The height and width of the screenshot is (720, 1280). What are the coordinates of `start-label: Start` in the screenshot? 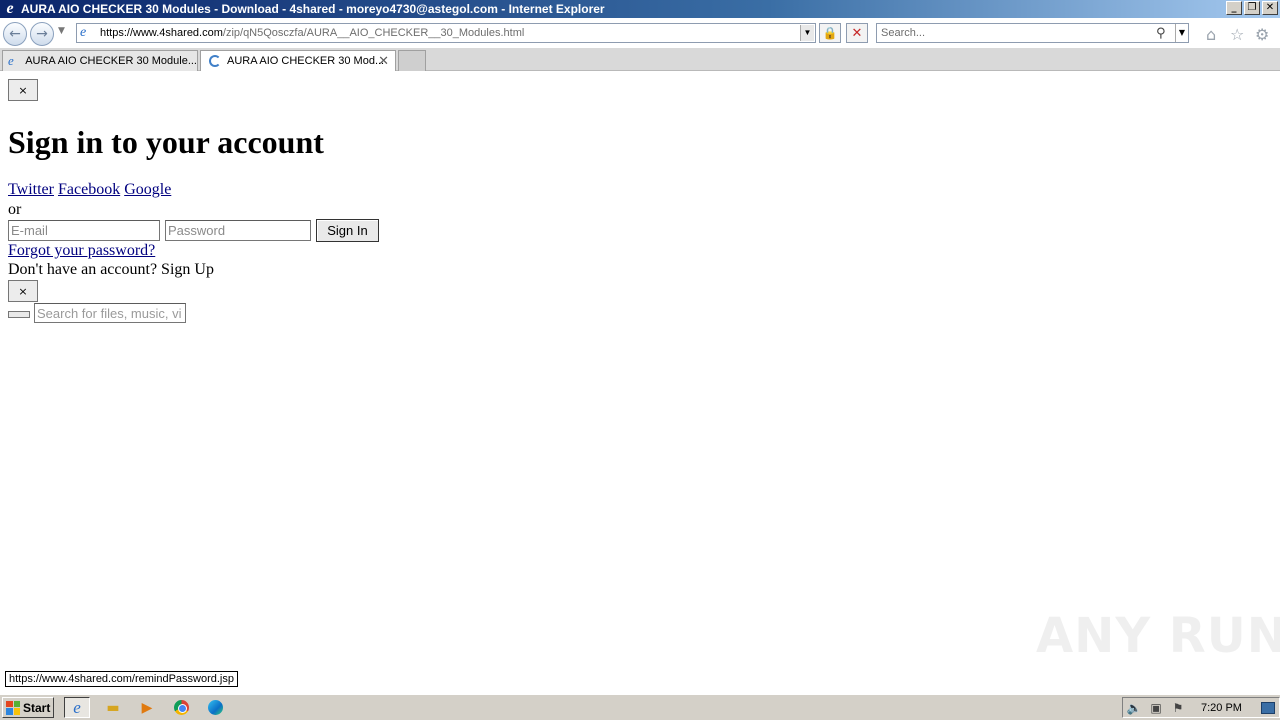 It's located at (37, 707).